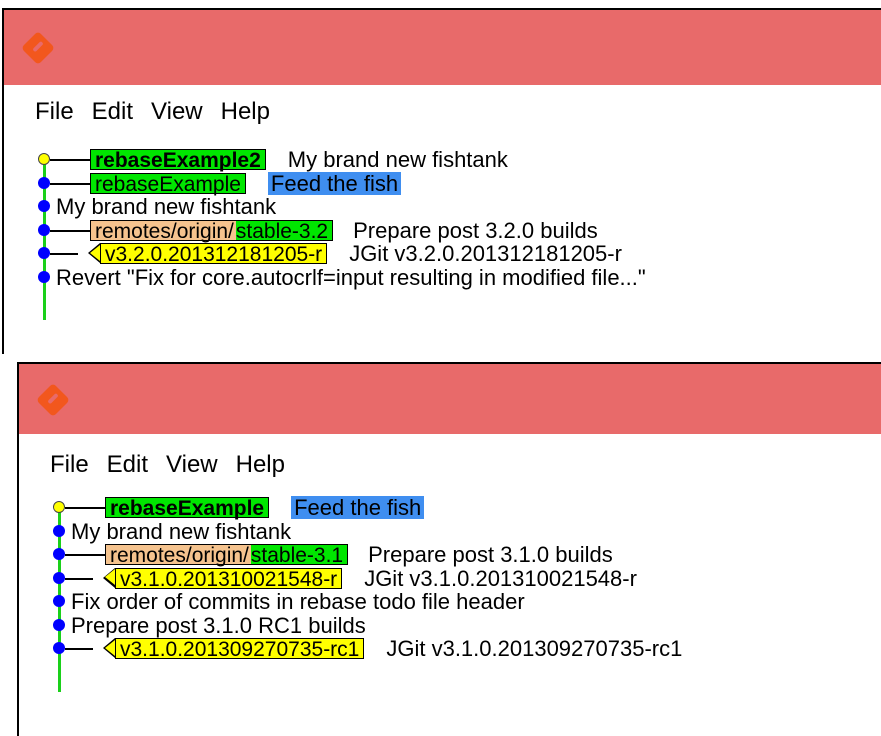 This screenshot has height=736, width=881. Describe the element at coordinates (490, 554) in the screenshot. I see `commit-message: Prepare post 3.1.0 builds` at that location.